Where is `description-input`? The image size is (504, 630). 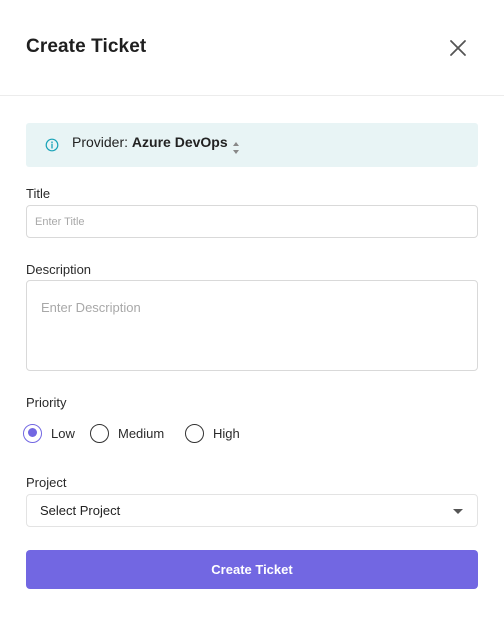
description-input is located at coordinates (252, 325).